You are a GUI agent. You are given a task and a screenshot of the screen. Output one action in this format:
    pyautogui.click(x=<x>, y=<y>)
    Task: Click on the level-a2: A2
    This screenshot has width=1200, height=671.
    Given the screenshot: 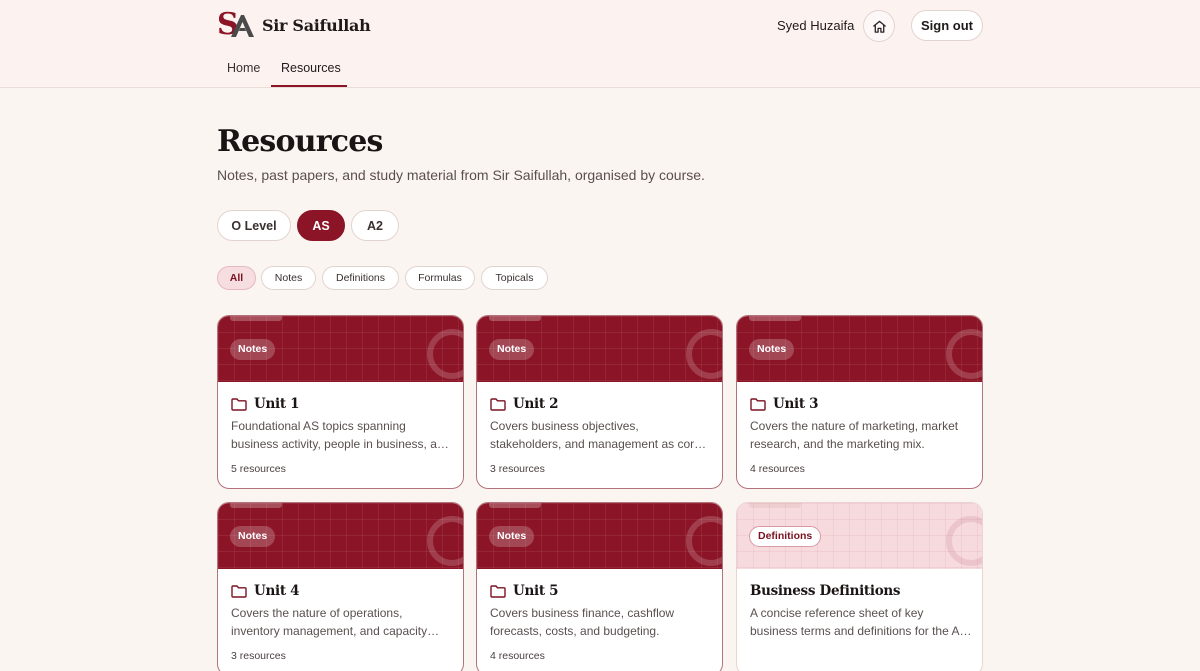 What is the action you would take?
    pyautogui.click(x=375, y=225)
    